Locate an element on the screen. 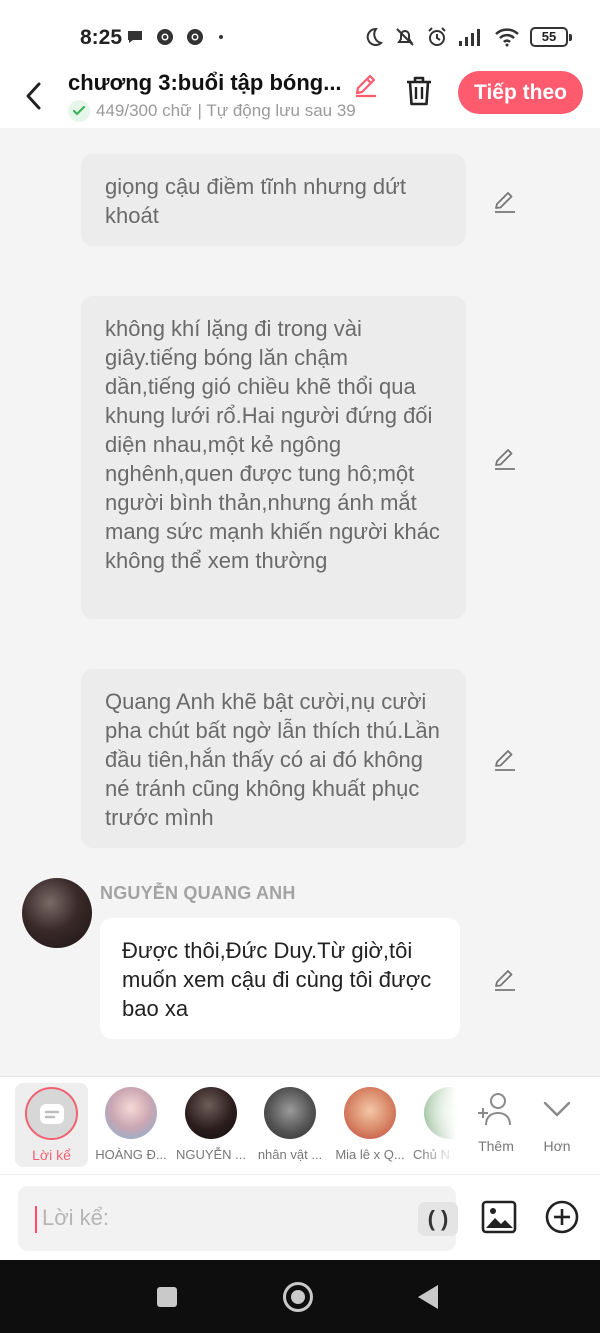  moon-icon is located at coordinates (375, 36).